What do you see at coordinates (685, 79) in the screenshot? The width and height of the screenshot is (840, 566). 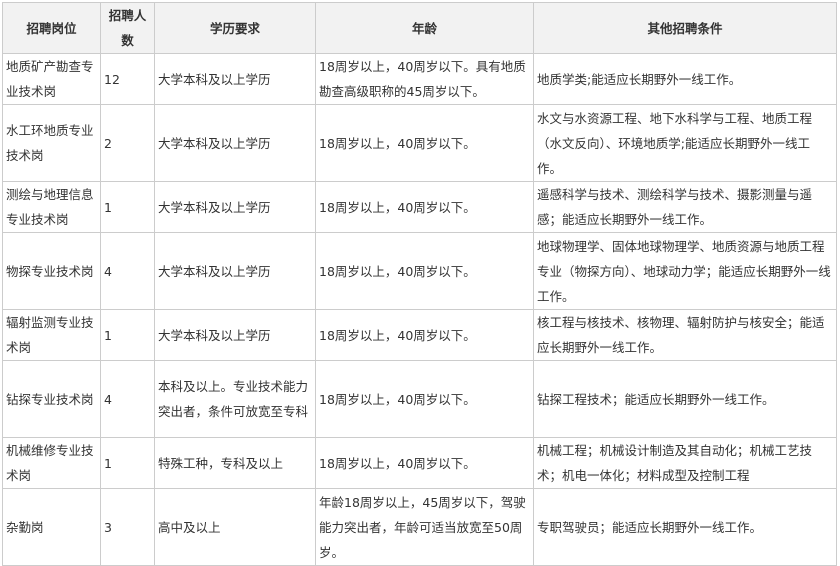 I see `cell-other-conditions: 地质学类;能适应长期野外一线工作。` at bounding box center [685, 79].